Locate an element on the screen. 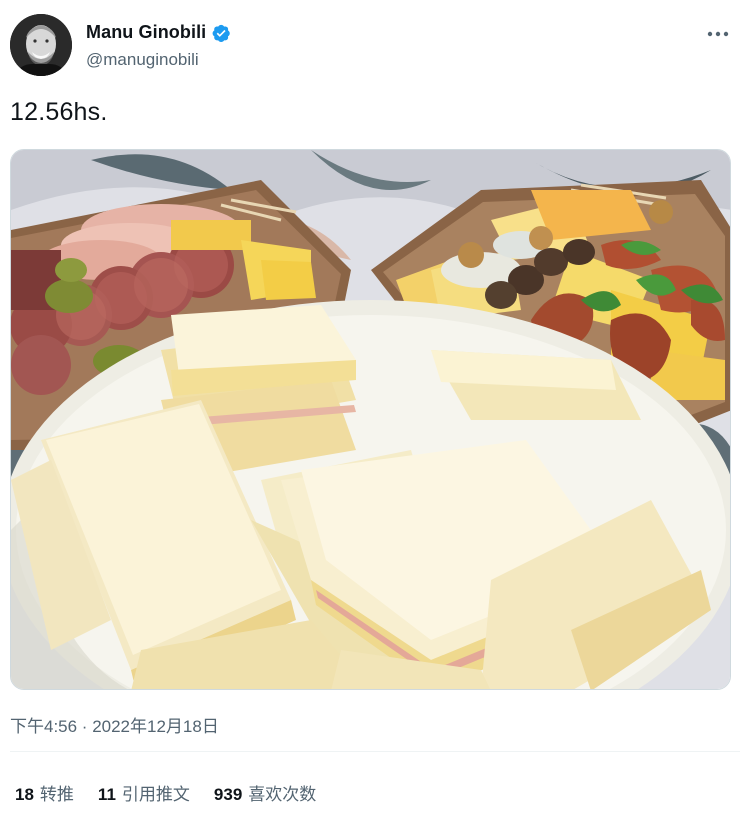  more-horizontal-icon is located at coordinates (718, 34).